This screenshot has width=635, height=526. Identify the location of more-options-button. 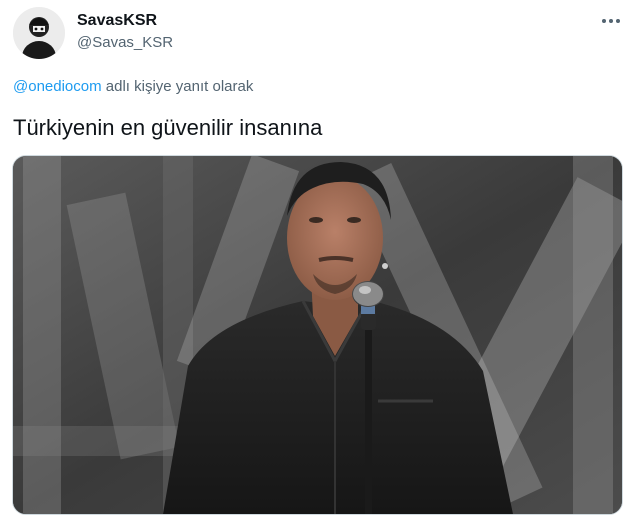
(611, 21).